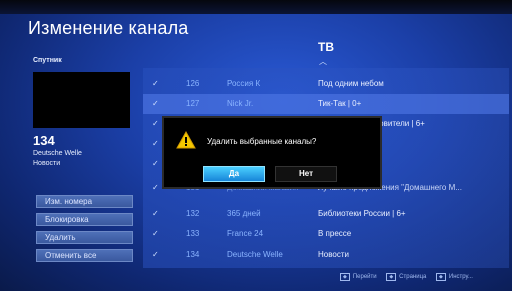 This screenshot has width=512, height=291. What do you see at coordinates (362, 213) in the screenshot?
I see `channel-program: Библиотеки России | 6+` at bounding box center [362, 213].